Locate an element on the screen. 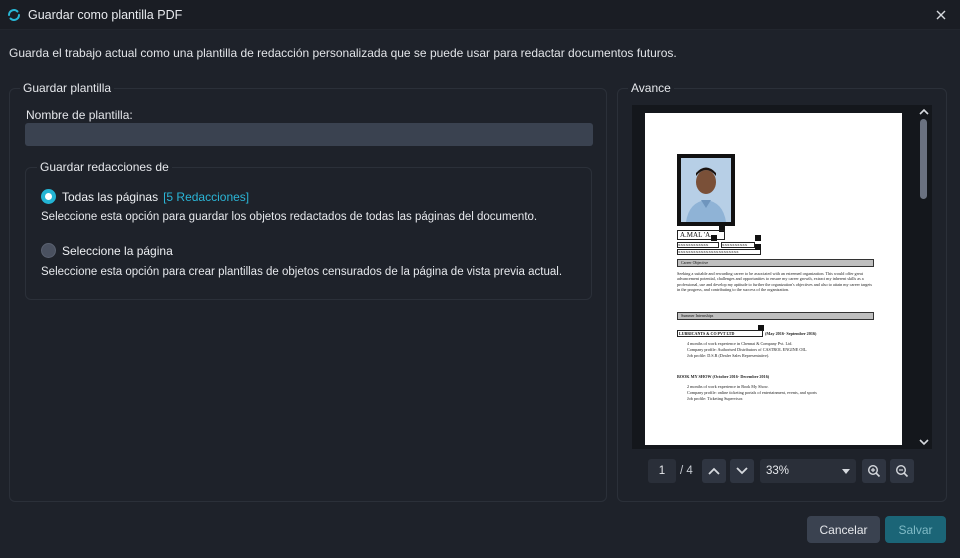  cancel-button: Cancelar is located at coordinates (843, 529).